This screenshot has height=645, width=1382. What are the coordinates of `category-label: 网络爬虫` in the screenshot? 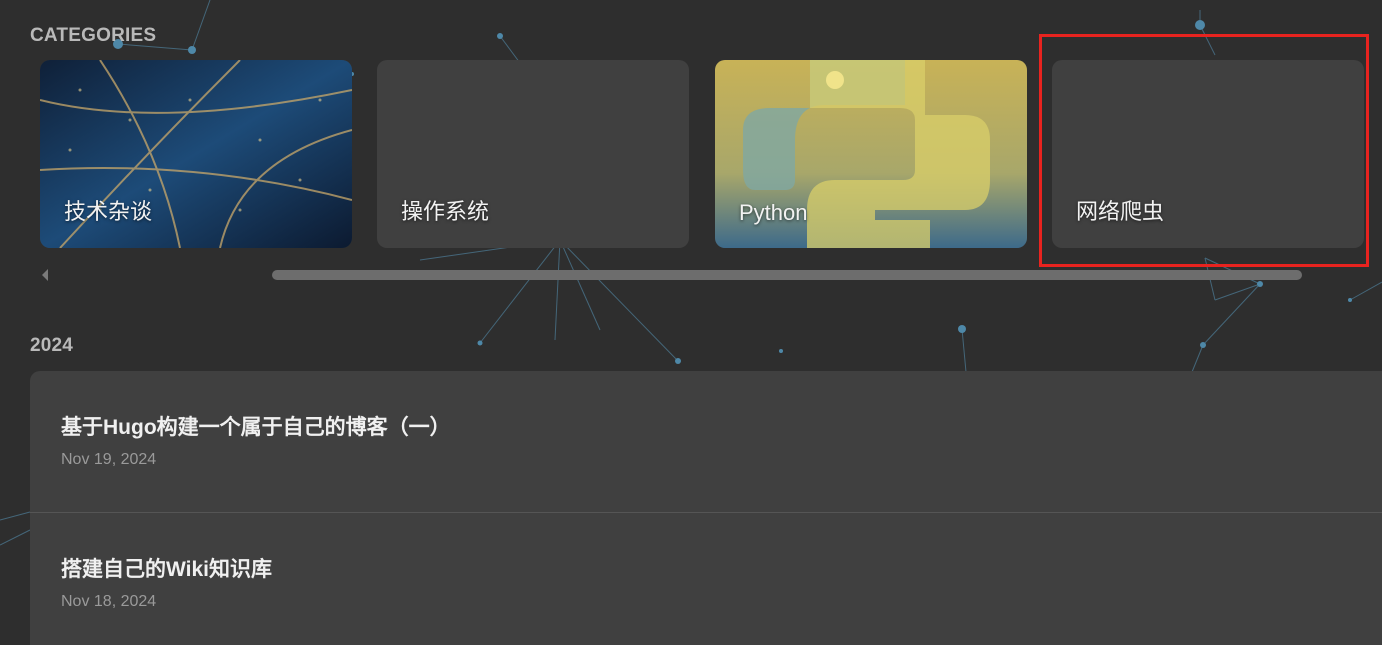 It's located at (1120, 211).